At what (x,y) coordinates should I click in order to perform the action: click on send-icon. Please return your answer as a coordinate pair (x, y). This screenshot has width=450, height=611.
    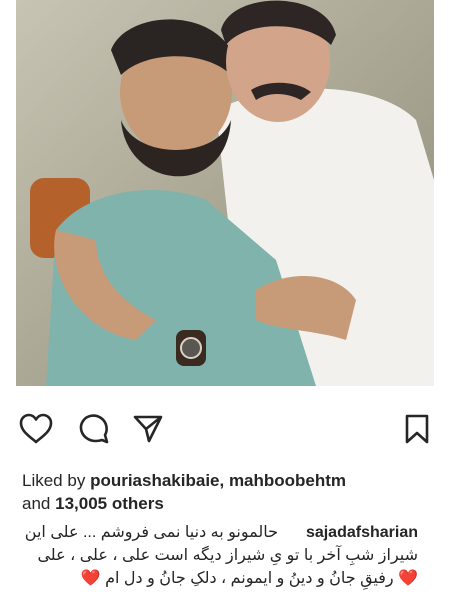
    Looking at the image, I should click on (148, 429).